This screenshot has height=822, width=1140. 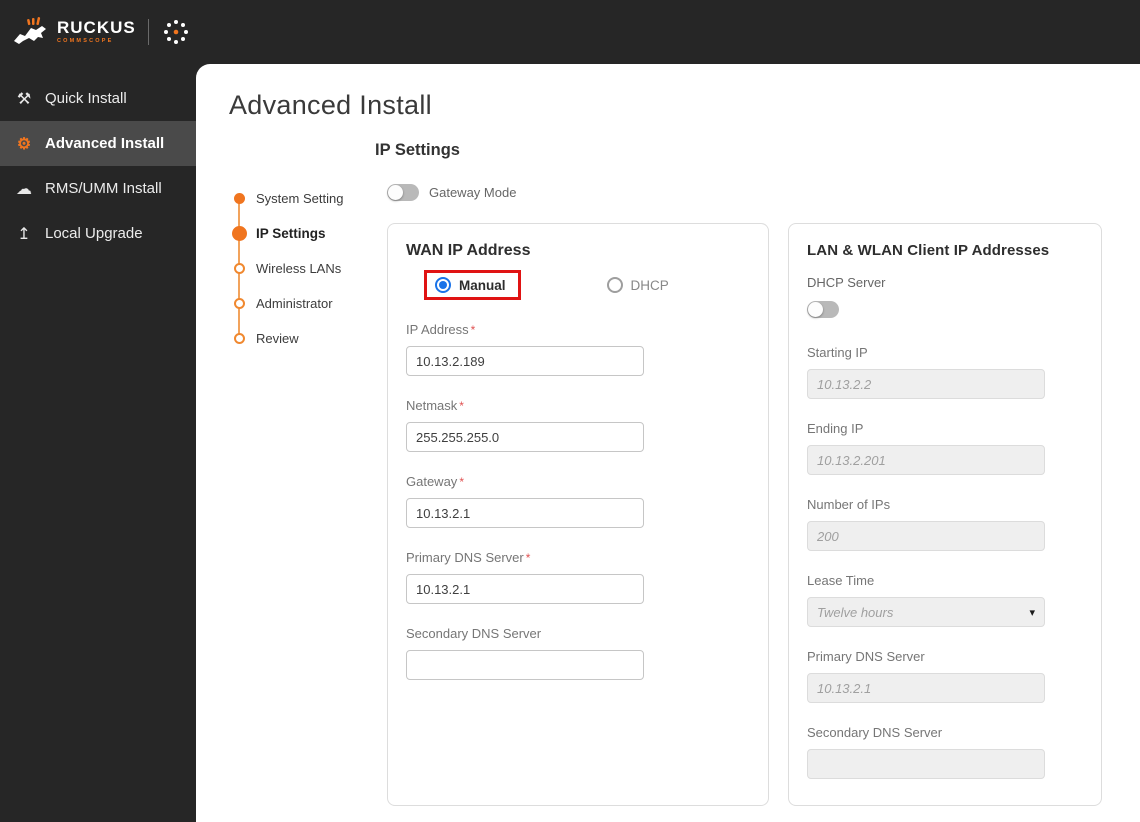 I want to click on lan-secondary-dns-field: Secondary DNS Server, so click(x=945, y=751).